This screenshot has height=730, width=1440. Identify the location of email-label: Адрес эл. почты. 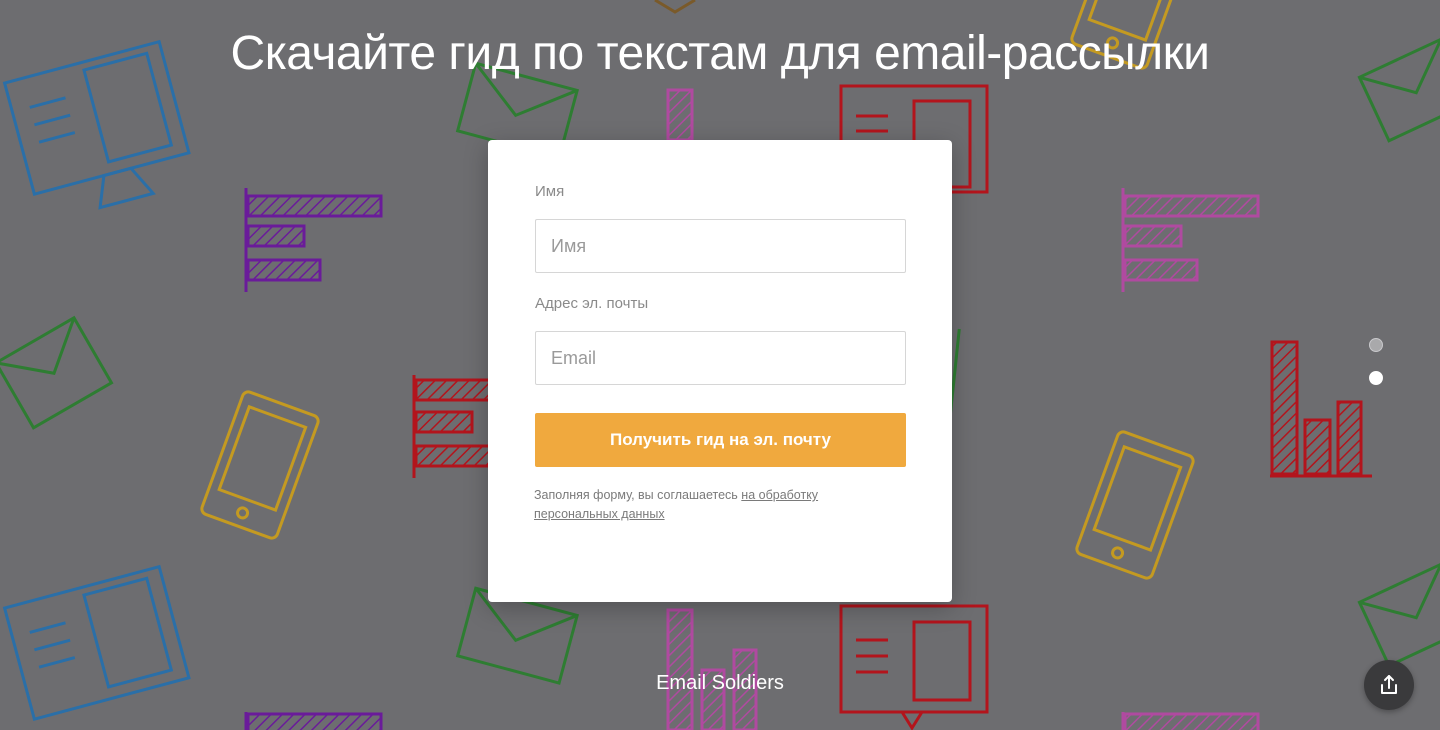
(592, 303).